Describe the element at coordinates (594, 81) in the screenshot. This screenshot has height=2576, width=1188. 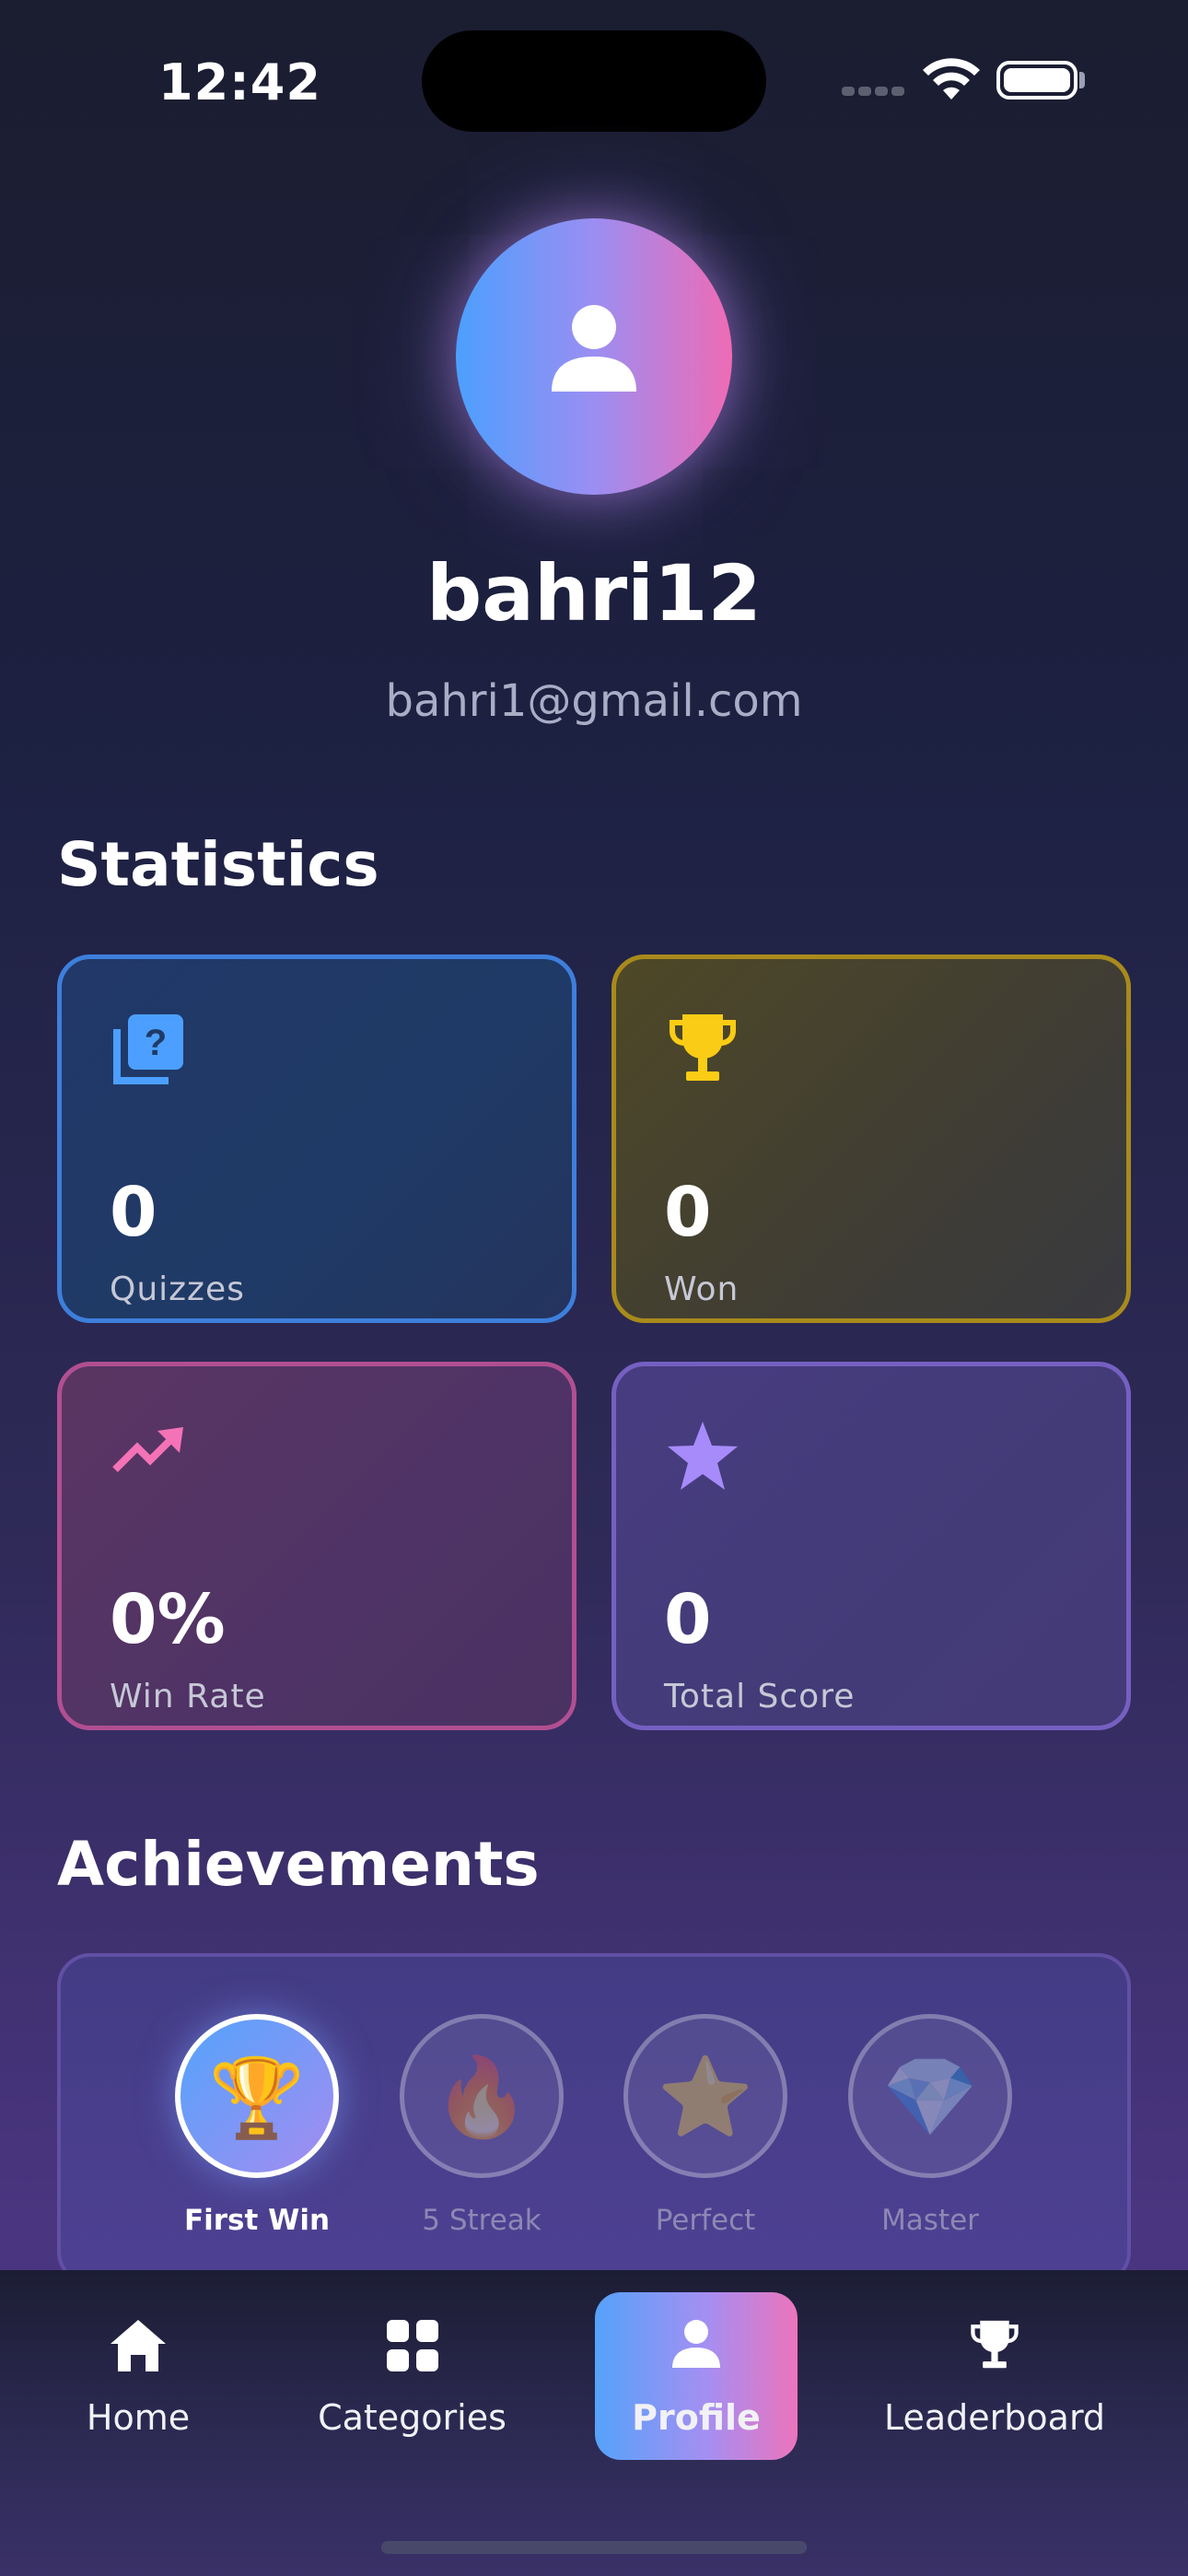
I see `dynamic-island` at that location.